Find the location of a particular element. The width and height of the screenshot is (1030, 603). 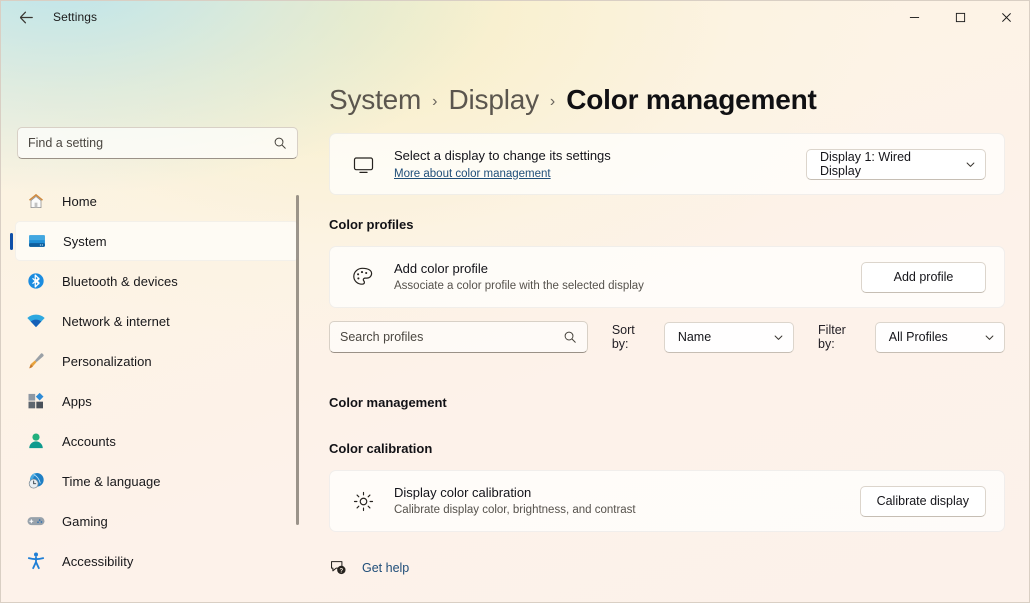

sidebar-item-time-language: Time & language is located at coordinates (157, 481).